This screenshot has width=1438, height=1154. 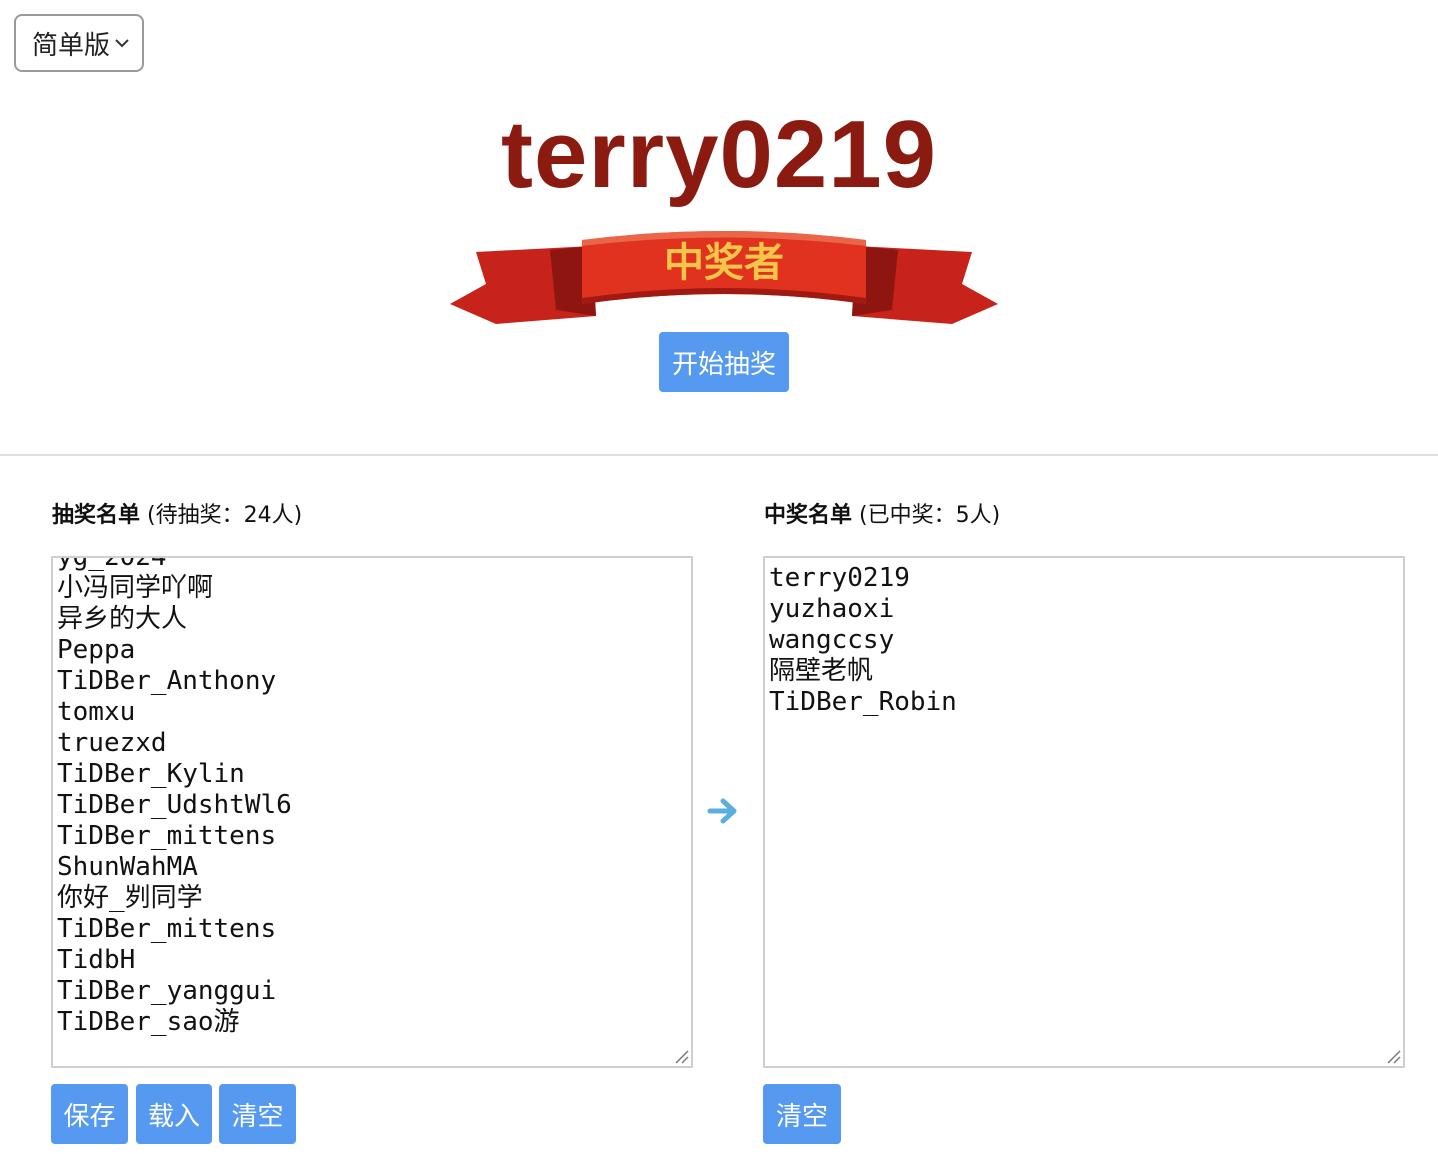 I want to click on draw-list-title: 抽奖名单, so click(x=96, y=515).